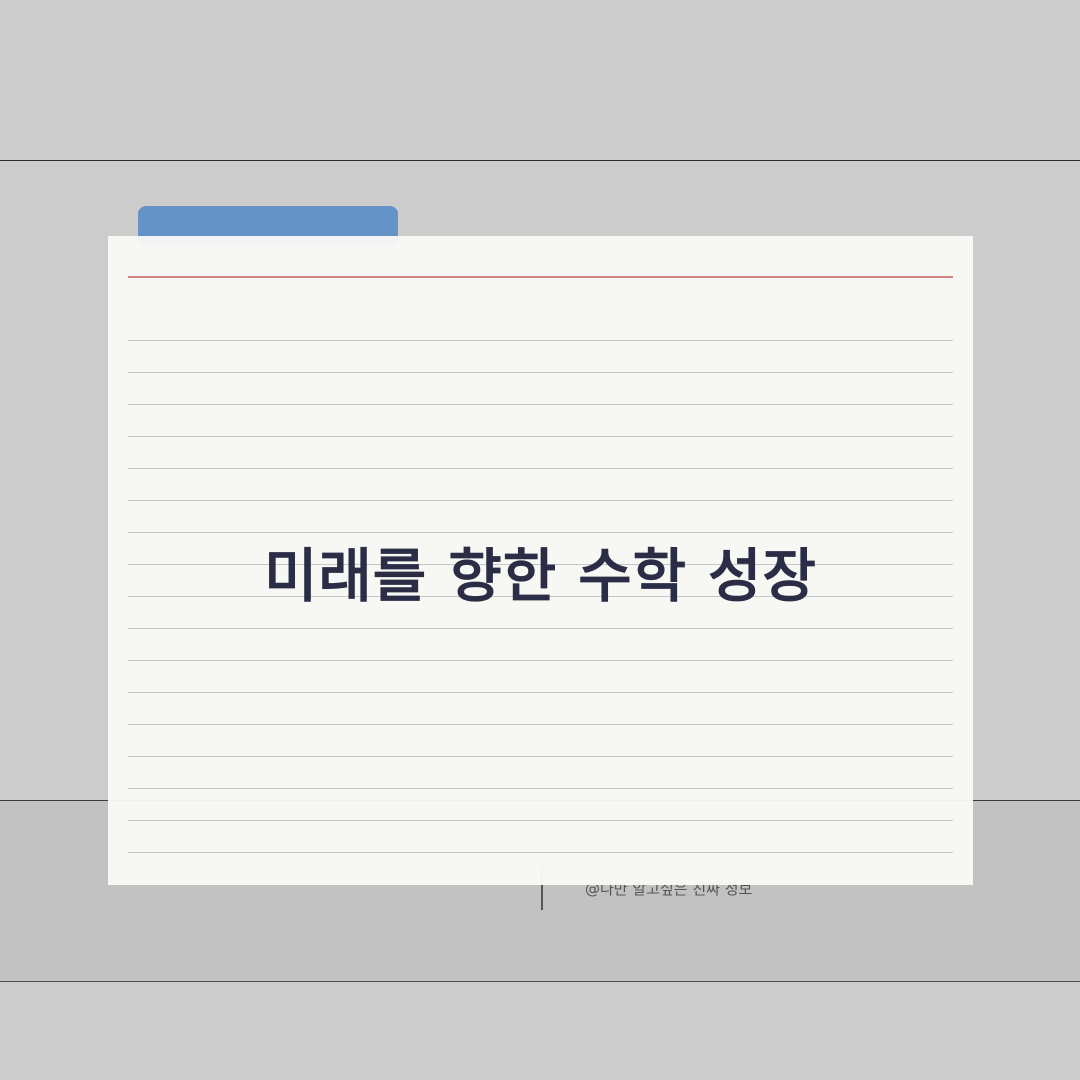  What do you see at coordinates (540, 576) in the screenshot?
I see `card-title: 미래를 향한 수학 성장` at bounding box center [540, 576].